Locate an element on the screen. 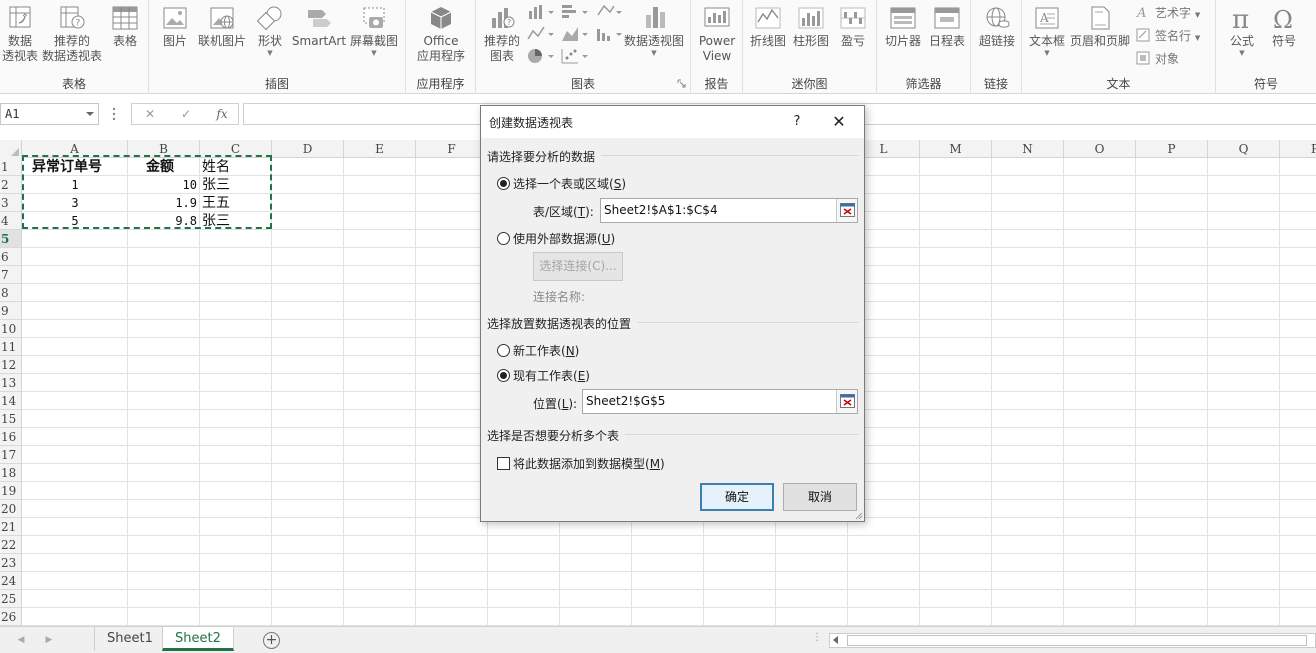  row-header-5: 5 is located at coordinates (10, 239).